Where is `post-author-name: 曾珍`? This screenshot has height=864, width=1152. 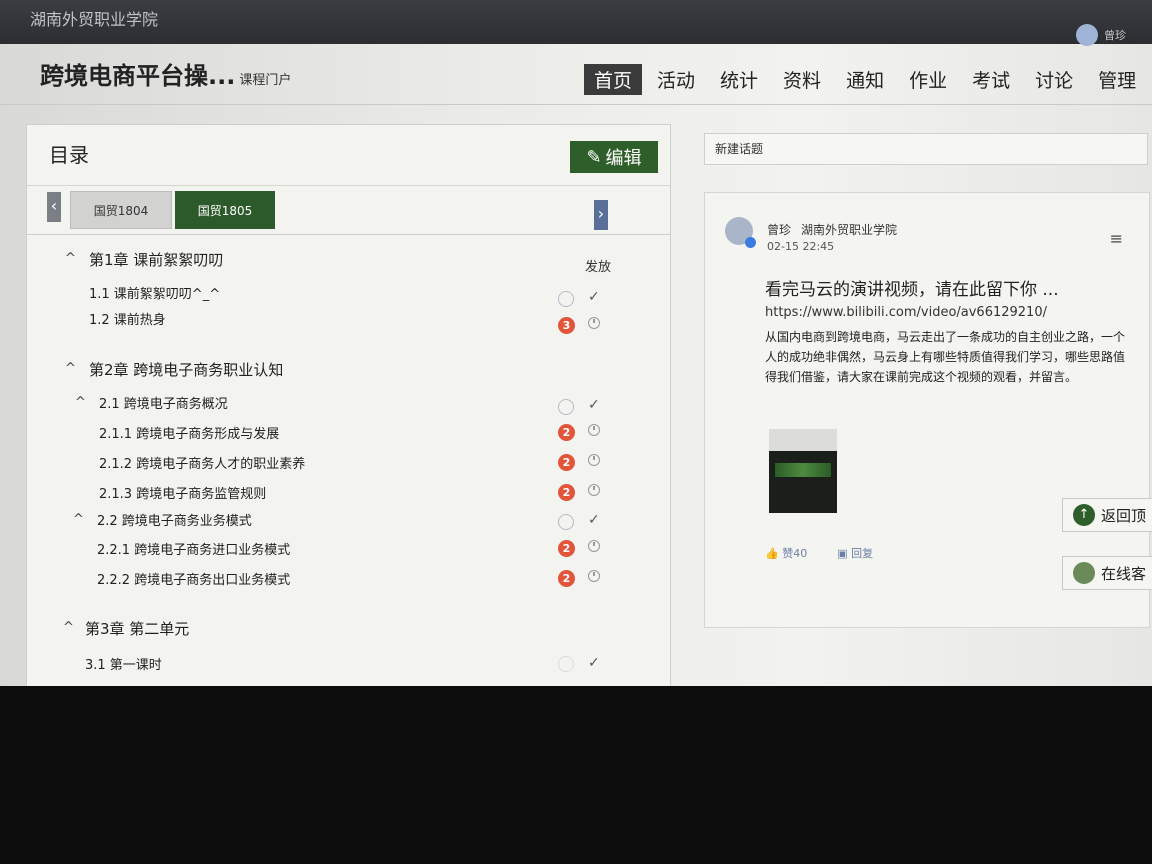
post-author-name: 曾珍 is located at coordinates (779, 230).